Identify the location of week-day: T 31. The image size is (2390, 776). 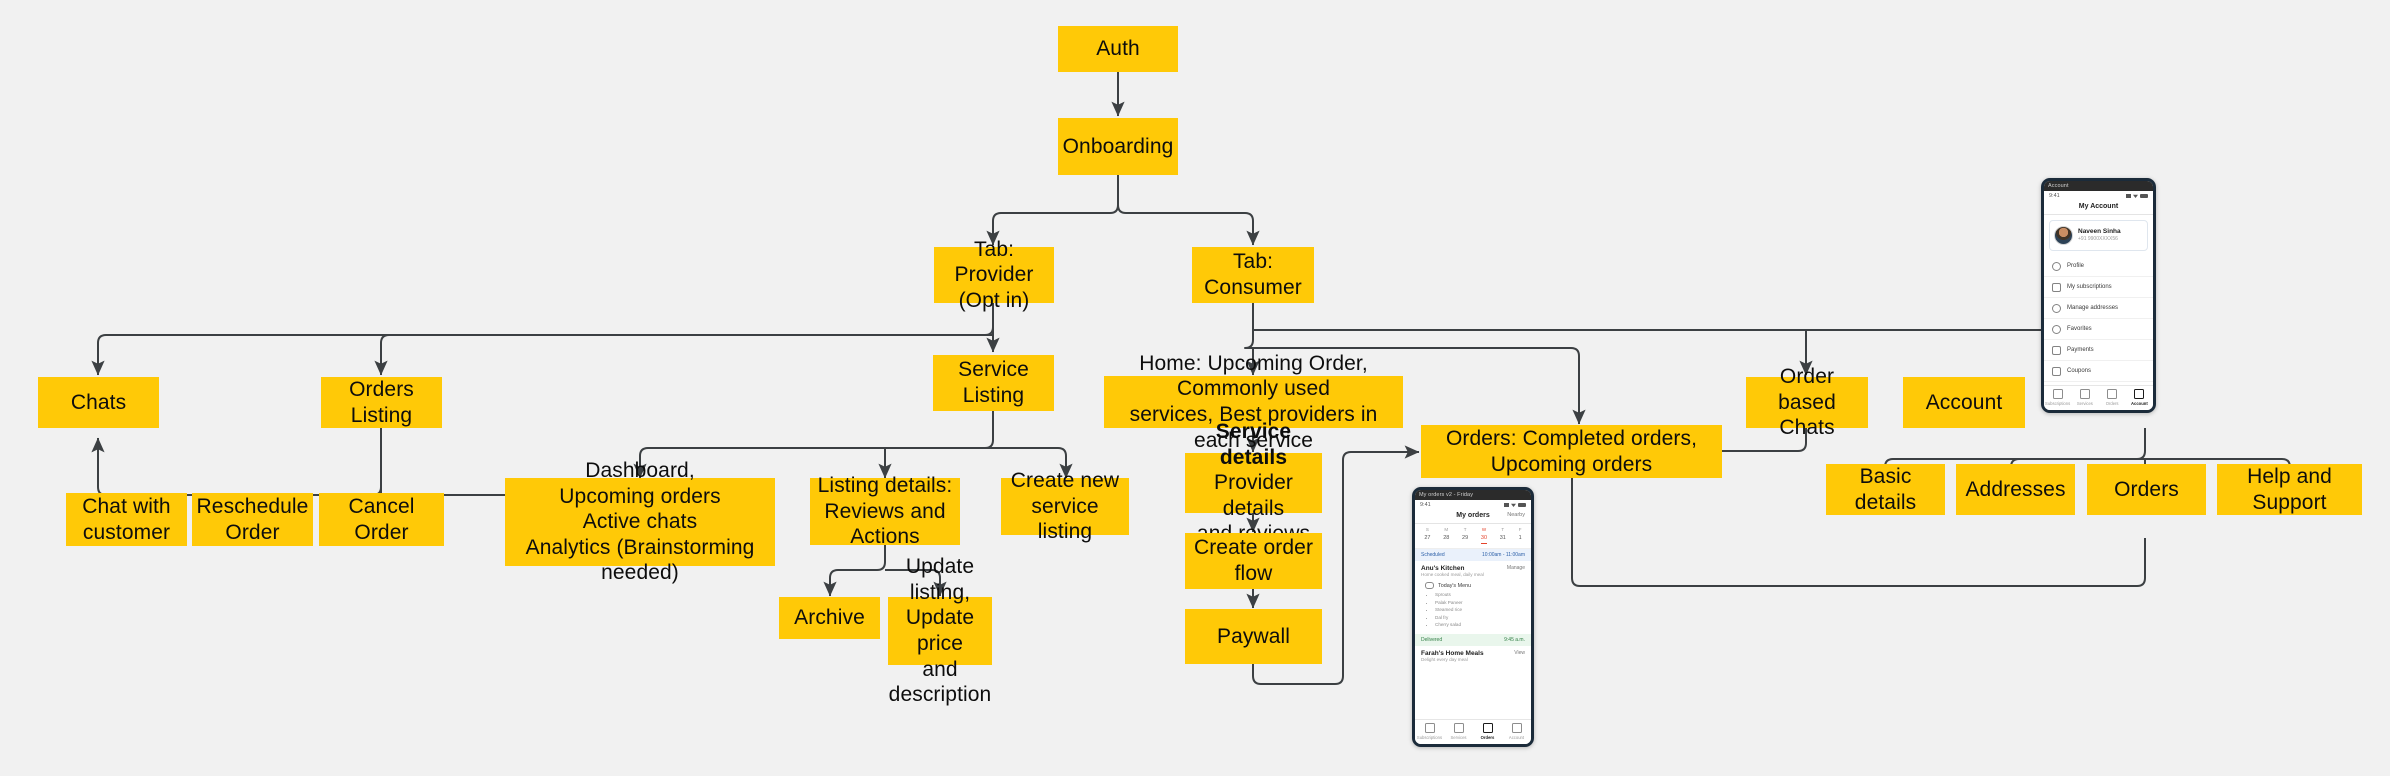
(1503, 535).